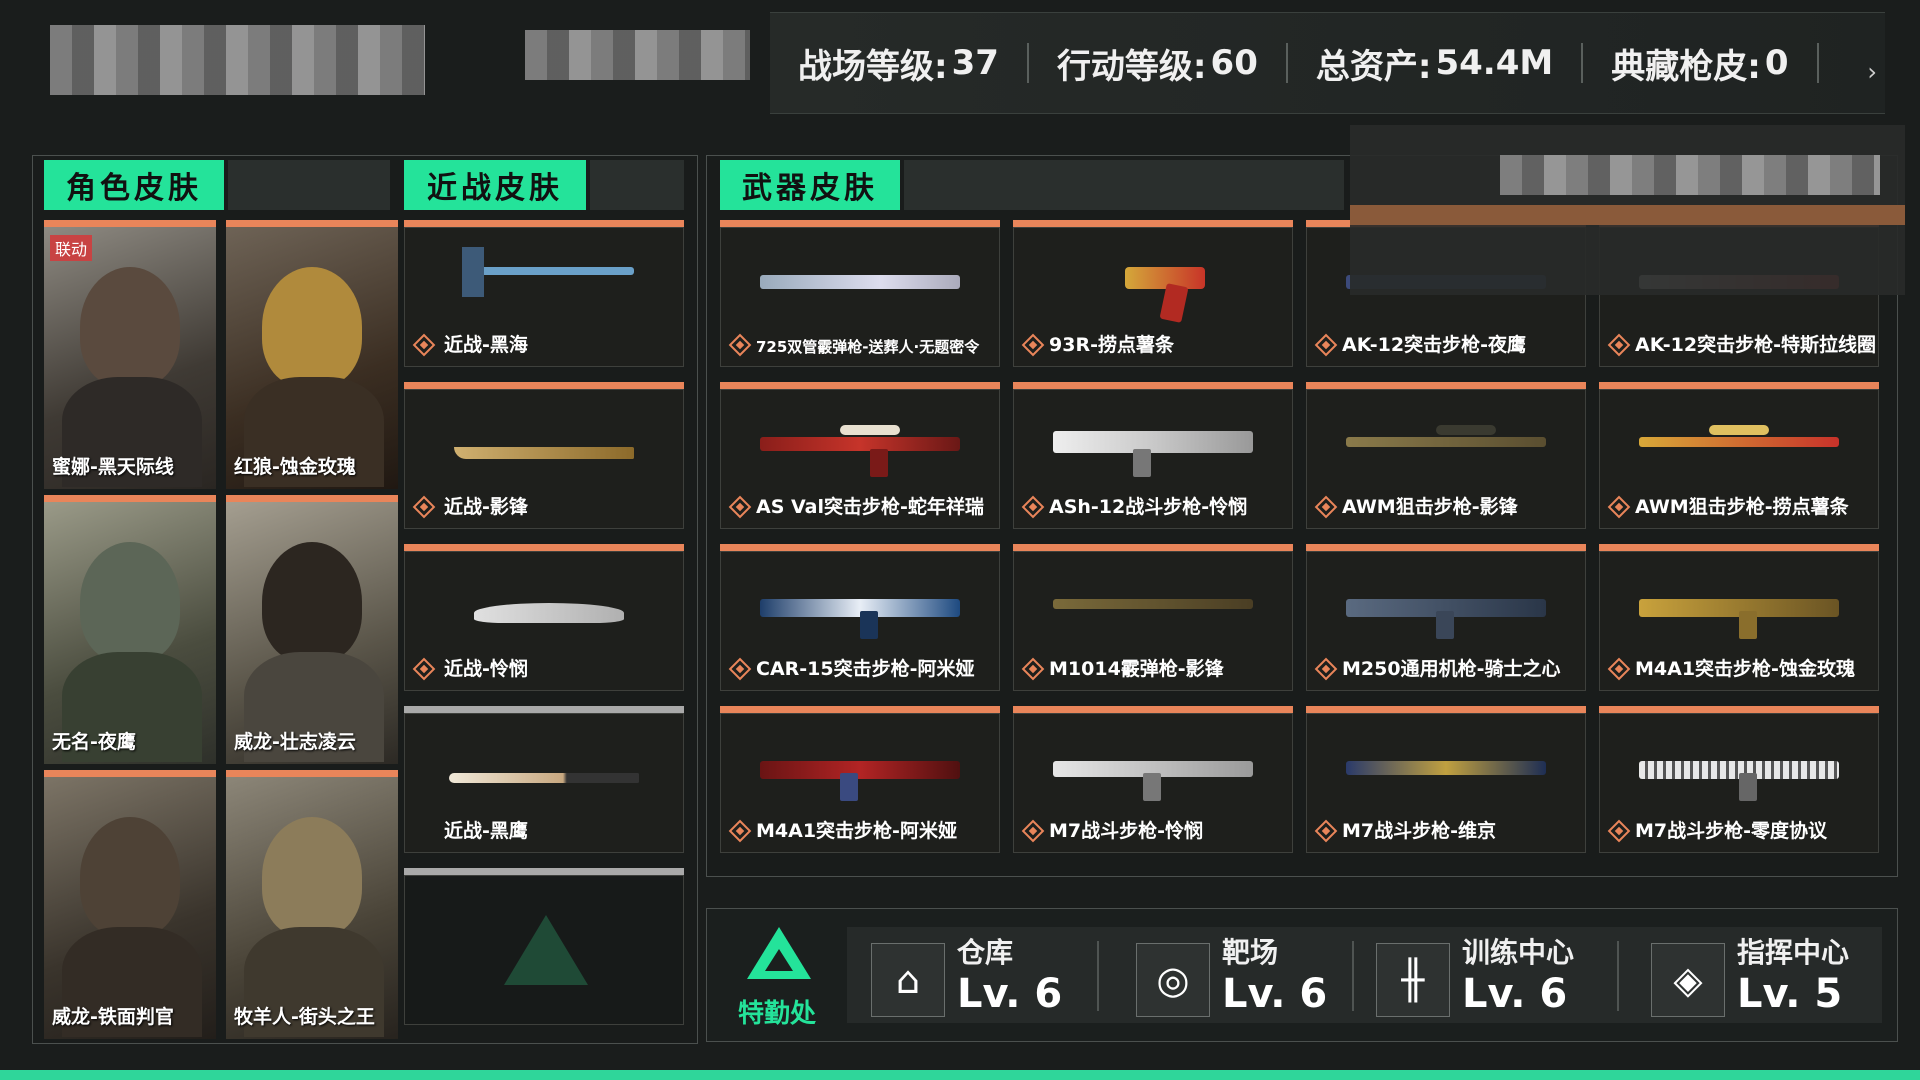 This screenshot has width=1920, height=1080. I want to click on facility-name: 仓库, so click(985, 952).